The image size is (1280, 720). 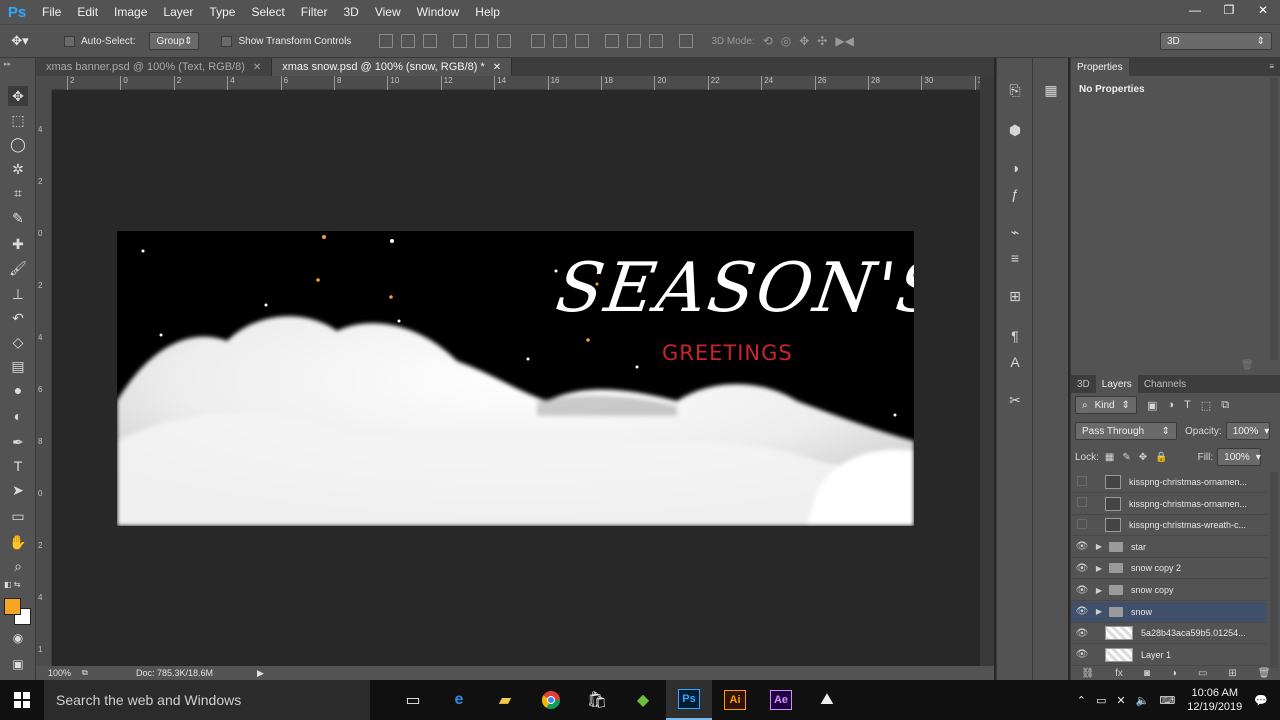 I want to click on magic-wand-tool-icon: ✲, so click(x=18, y=169).